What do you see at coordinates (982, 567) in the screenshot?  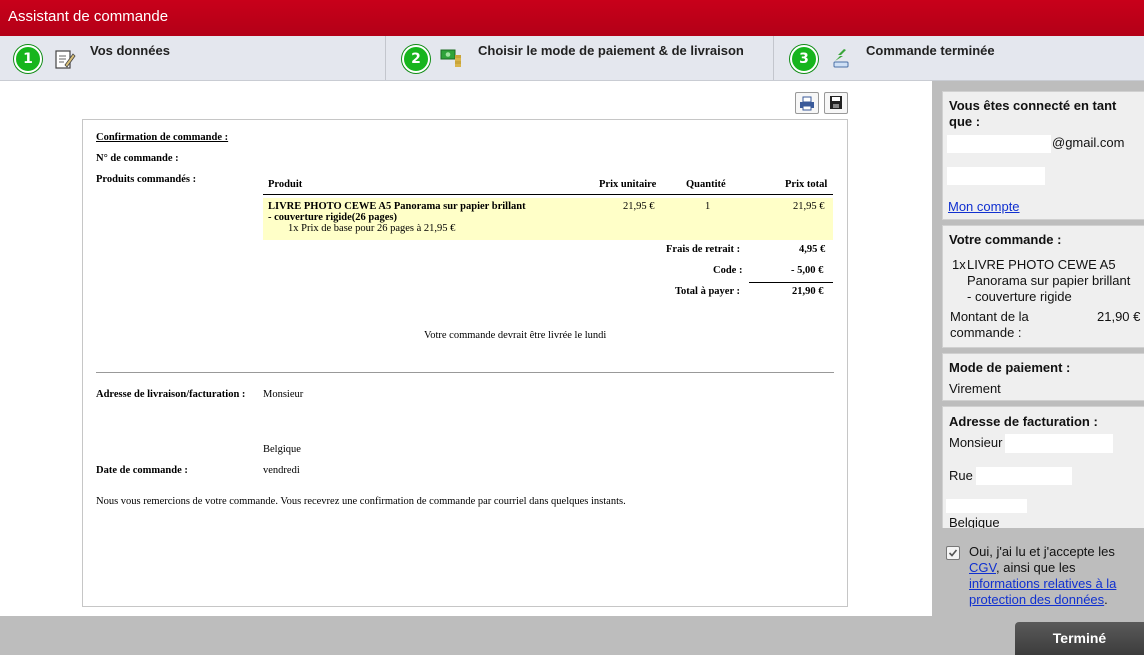 I see `cgv-link: CGV` at bounding box center [982, 567].